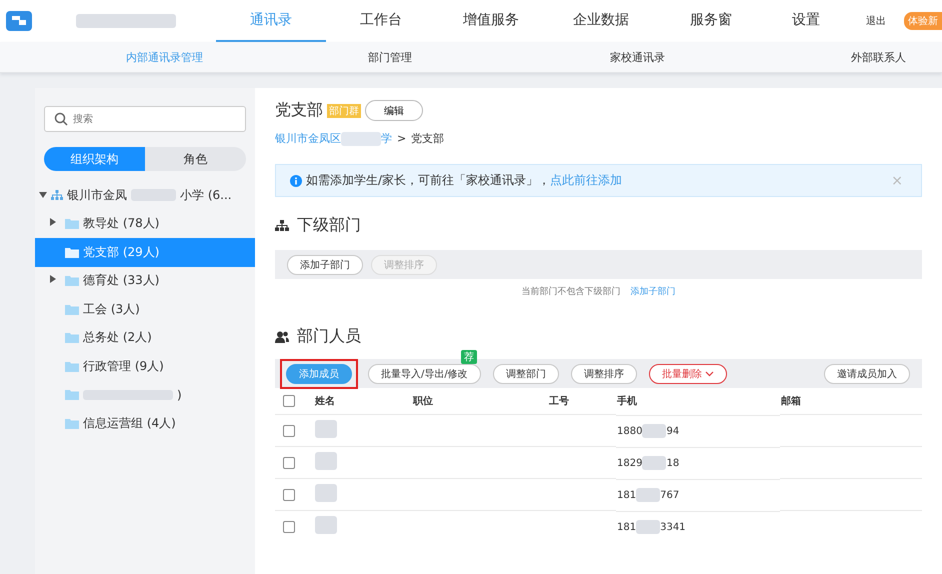  I want to click on phone-text: 767, so click(670, 495).